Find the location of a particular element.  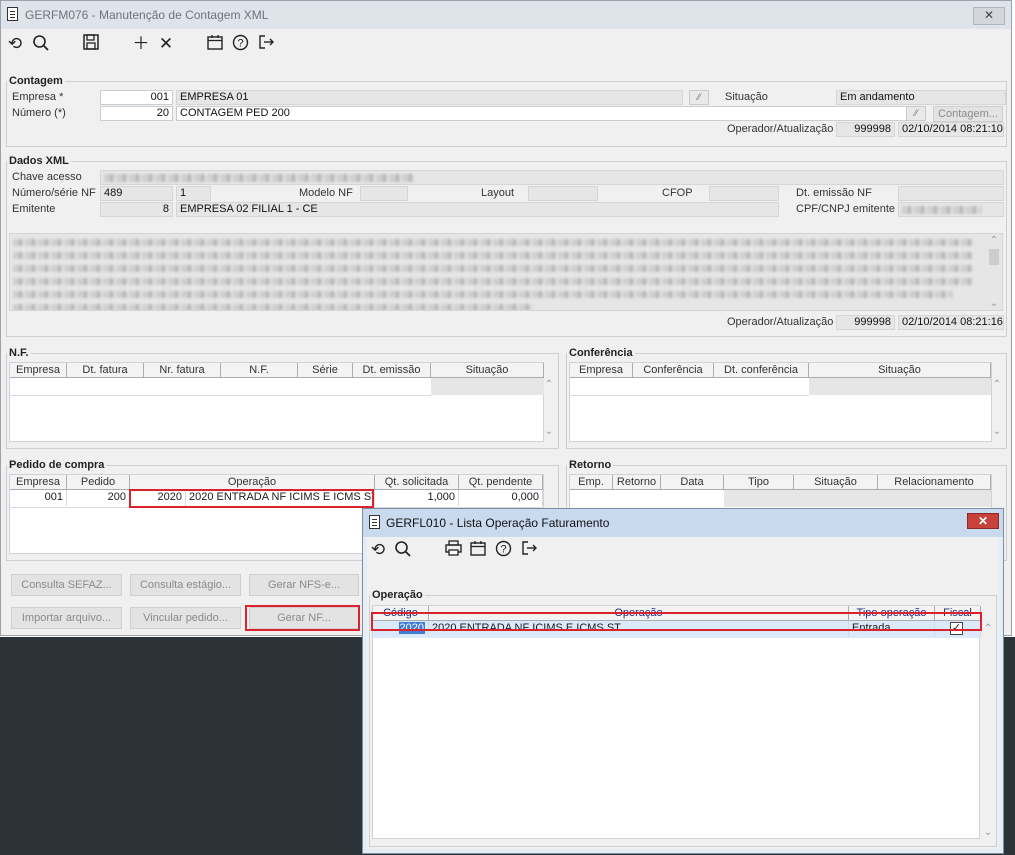

highlight-gerar-nf is located at coordinates (302, 618).